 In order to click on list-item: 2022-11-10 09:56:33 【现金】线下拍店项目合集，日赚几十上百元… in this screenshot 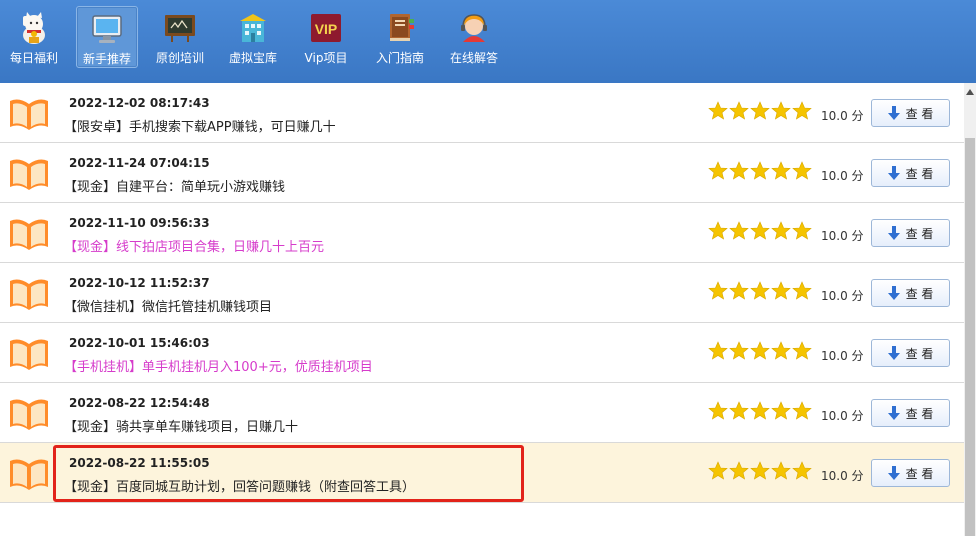, I will do `click(482, 233)`.